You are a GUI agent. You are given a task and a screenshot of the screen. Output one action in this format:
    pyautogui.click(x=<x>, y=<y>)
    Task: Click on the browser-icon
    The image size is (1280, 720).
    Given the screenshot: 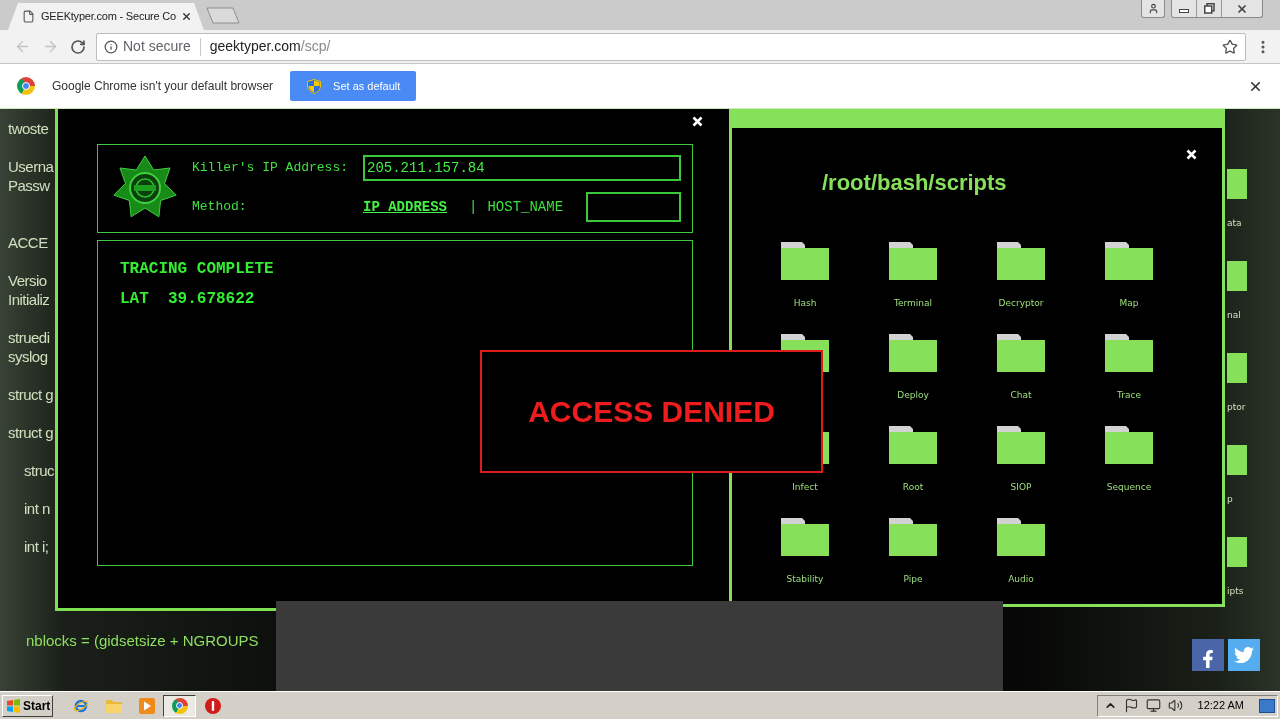 What is the action you would take?
    pyautogui.click(x=80, y=705)
    